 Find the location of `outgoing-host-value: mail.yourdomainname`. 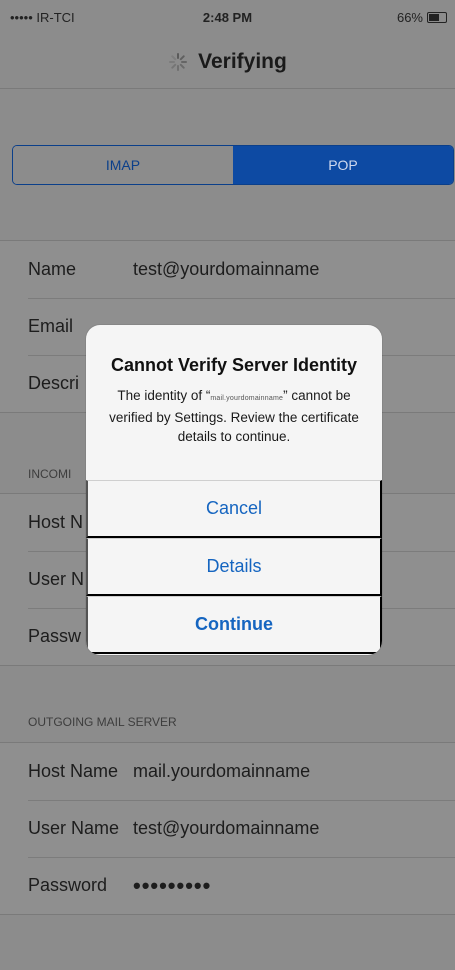

outgoing-host-value: mail.yourdomainname is located at coordinates (222, 771).